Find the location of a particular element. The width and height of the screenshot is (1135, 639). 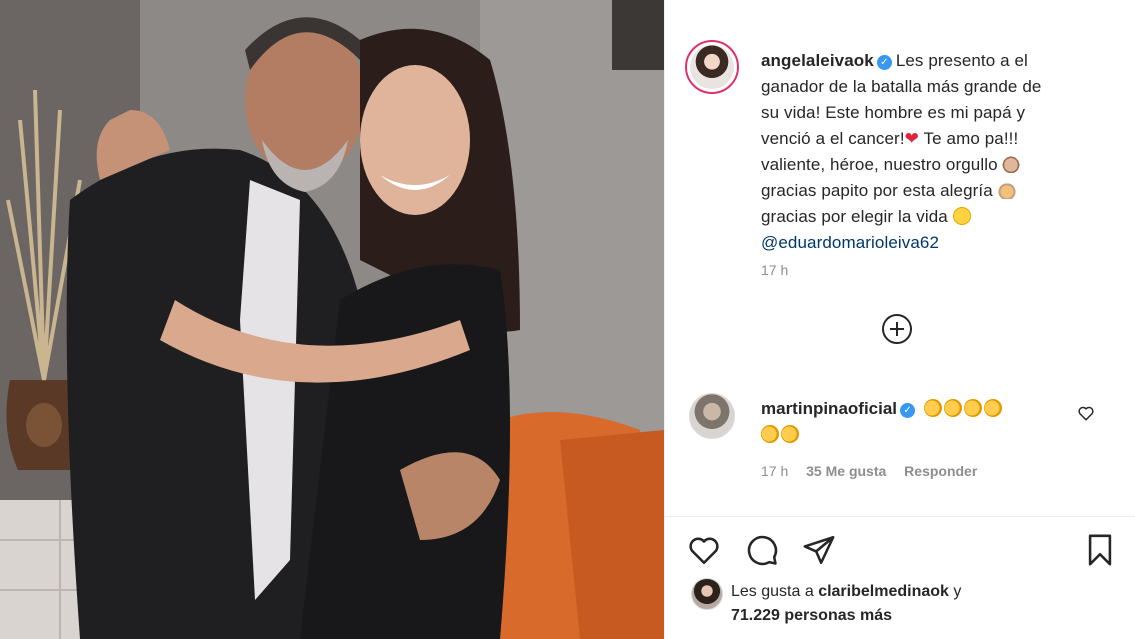

comment-like-heart-icon is located at coordinates (1086, 413).